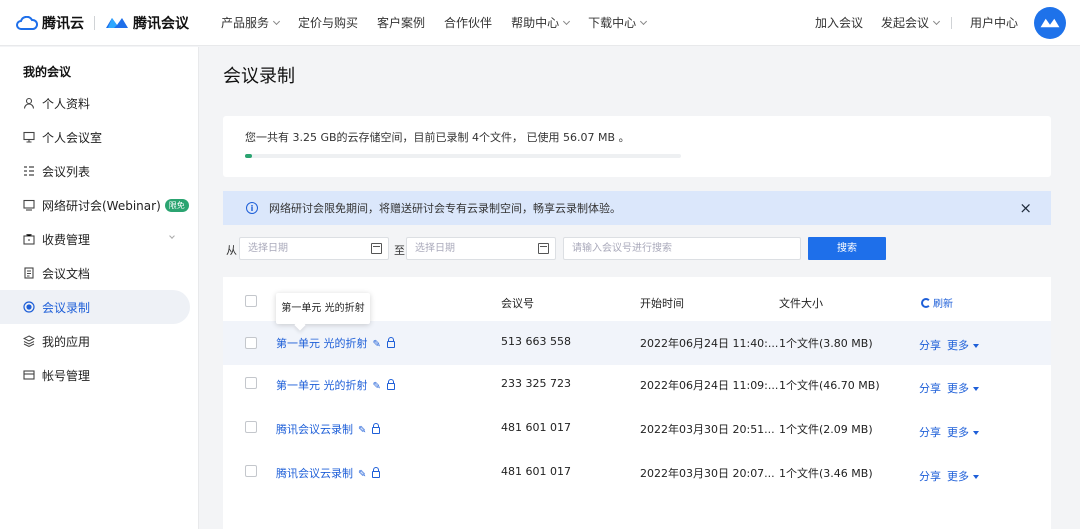 This screenshot has width=1080, height=529. Describe the element at coordinates (47, 72) in the screenshot. I see `sidebar-title: 我的会议` at that location.